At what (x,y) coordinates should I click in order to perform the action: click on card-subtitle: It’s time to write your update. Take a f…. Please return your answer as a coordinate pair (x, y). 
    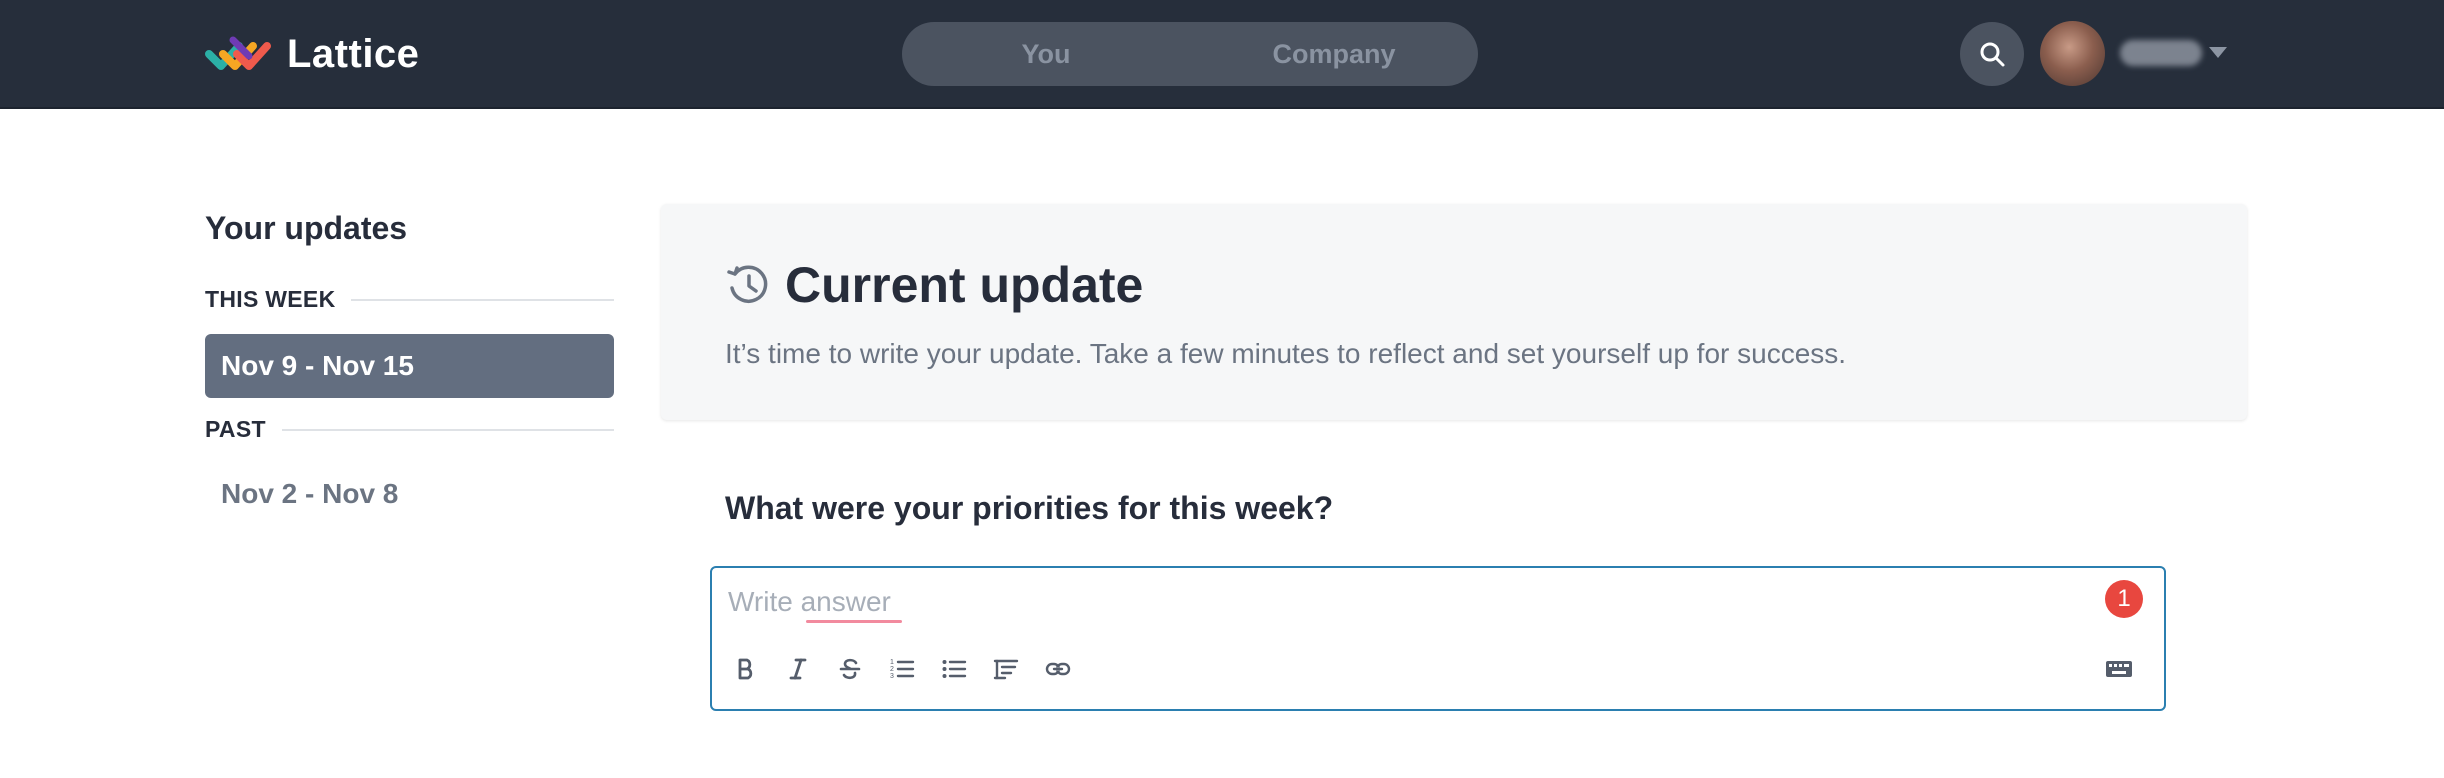
    Looking at the image, I should click on (1286, 353).